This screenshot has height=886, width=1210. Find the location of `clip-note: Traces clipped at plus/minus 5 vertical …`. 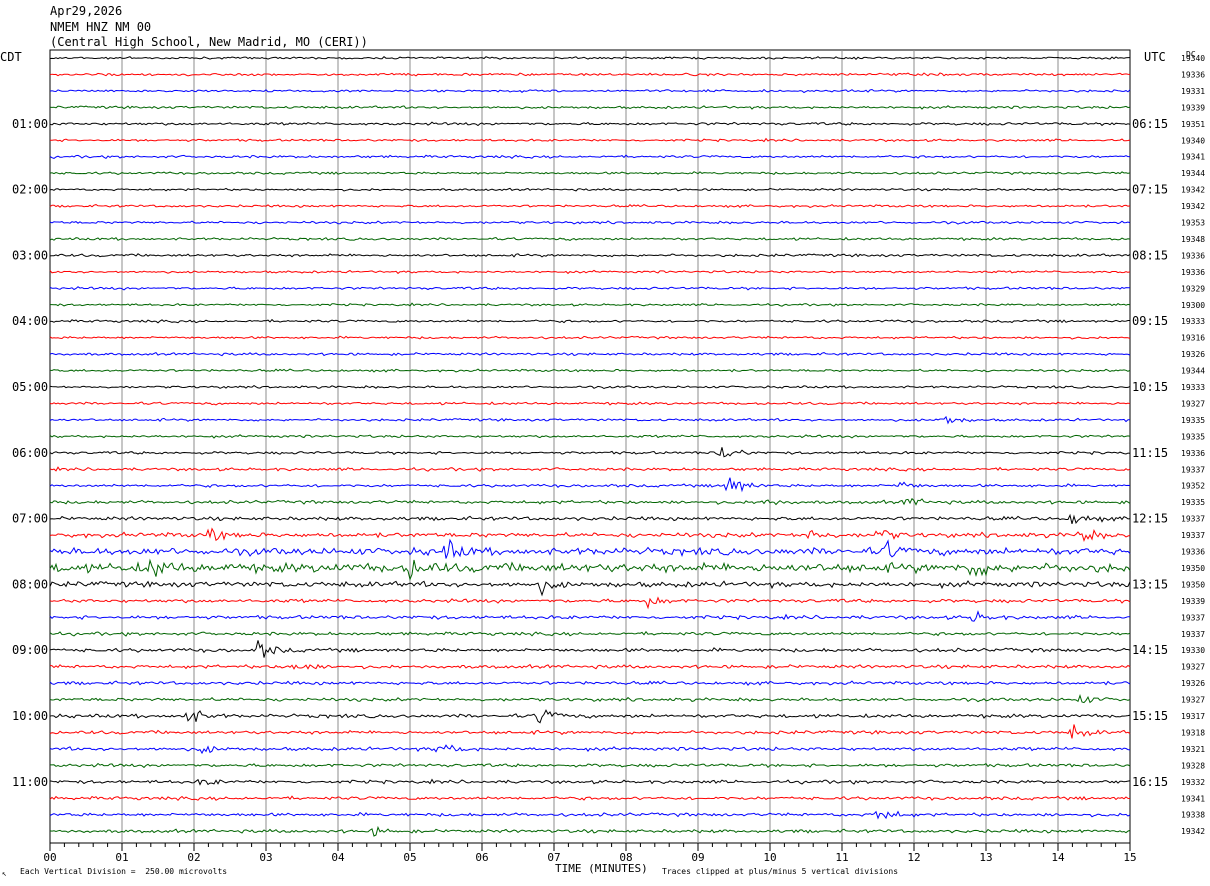

clip-note: Traces clipped at plus/minus 5 vertical … is located at coordinates (780, 871).